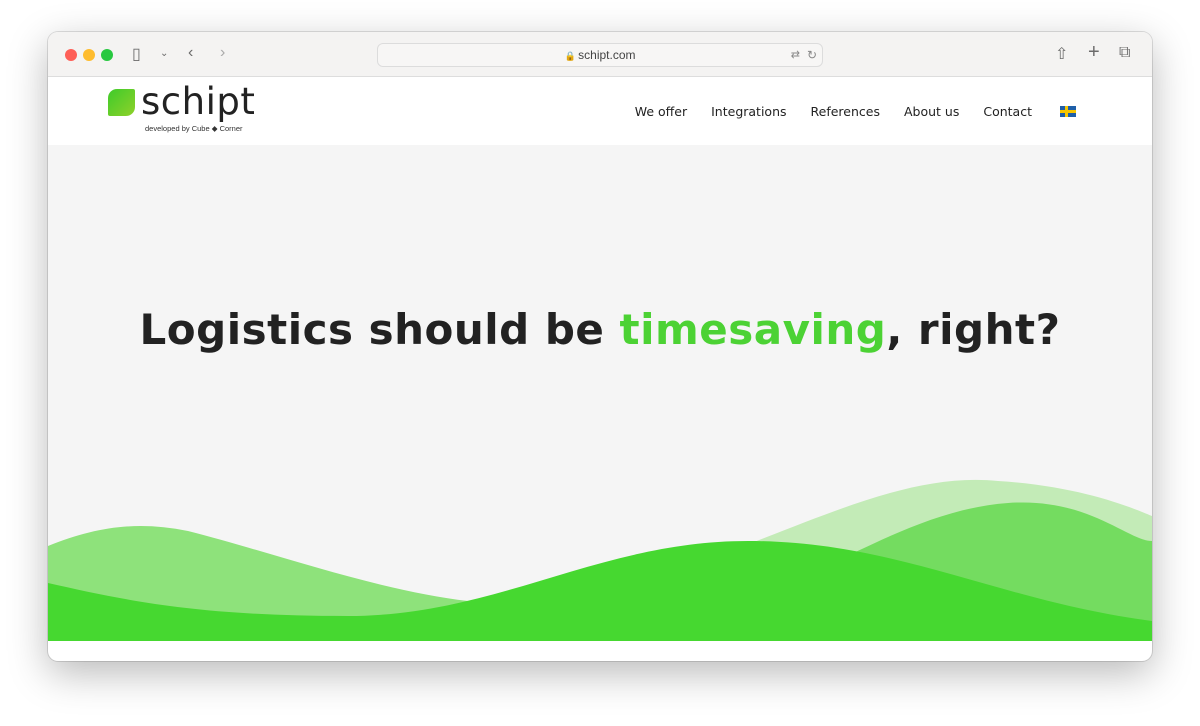  I want to click on nav-references: References, so click(845, 111).